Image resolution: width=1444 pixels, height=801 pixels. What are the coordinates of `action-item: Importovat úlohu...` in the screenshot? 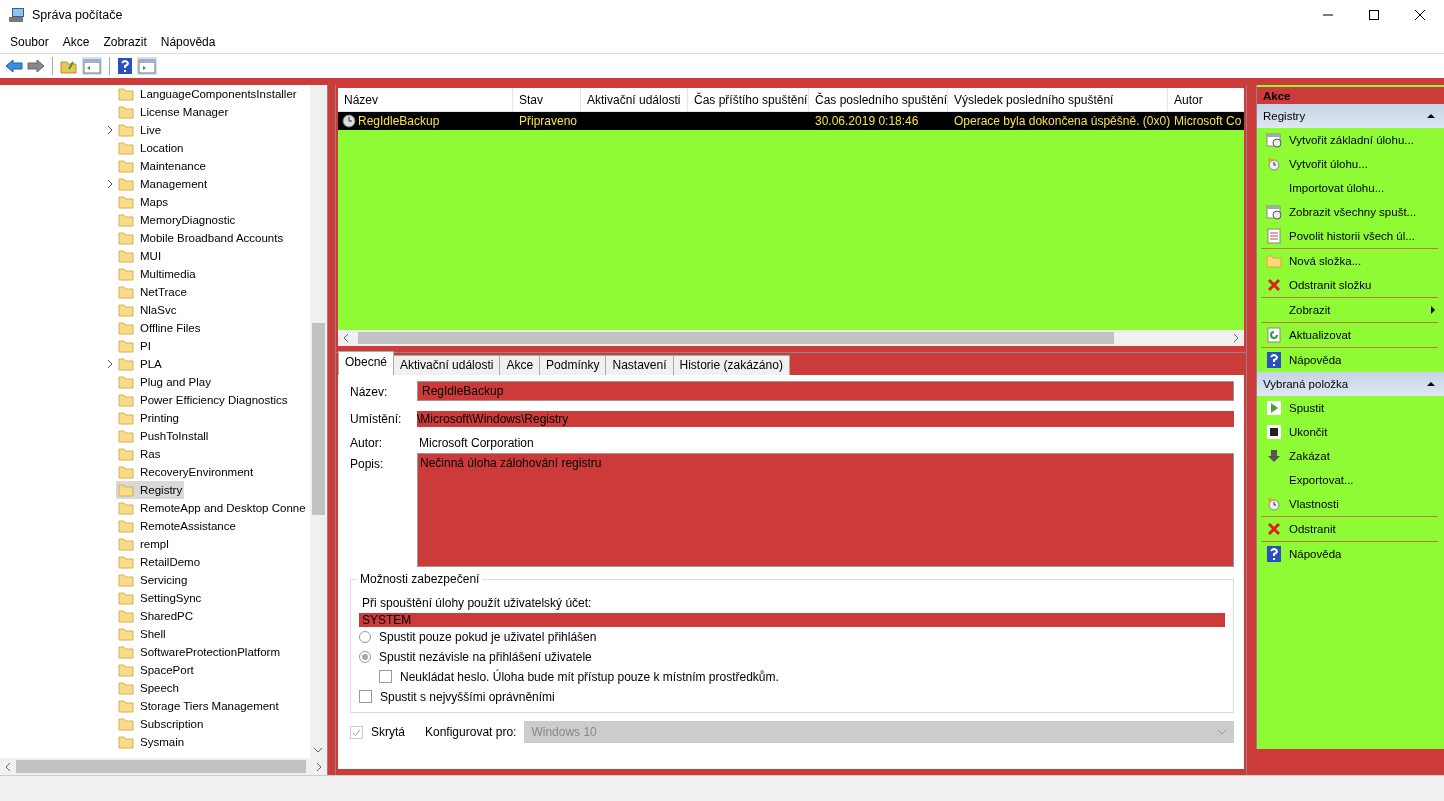 It's located at (1350, 188).